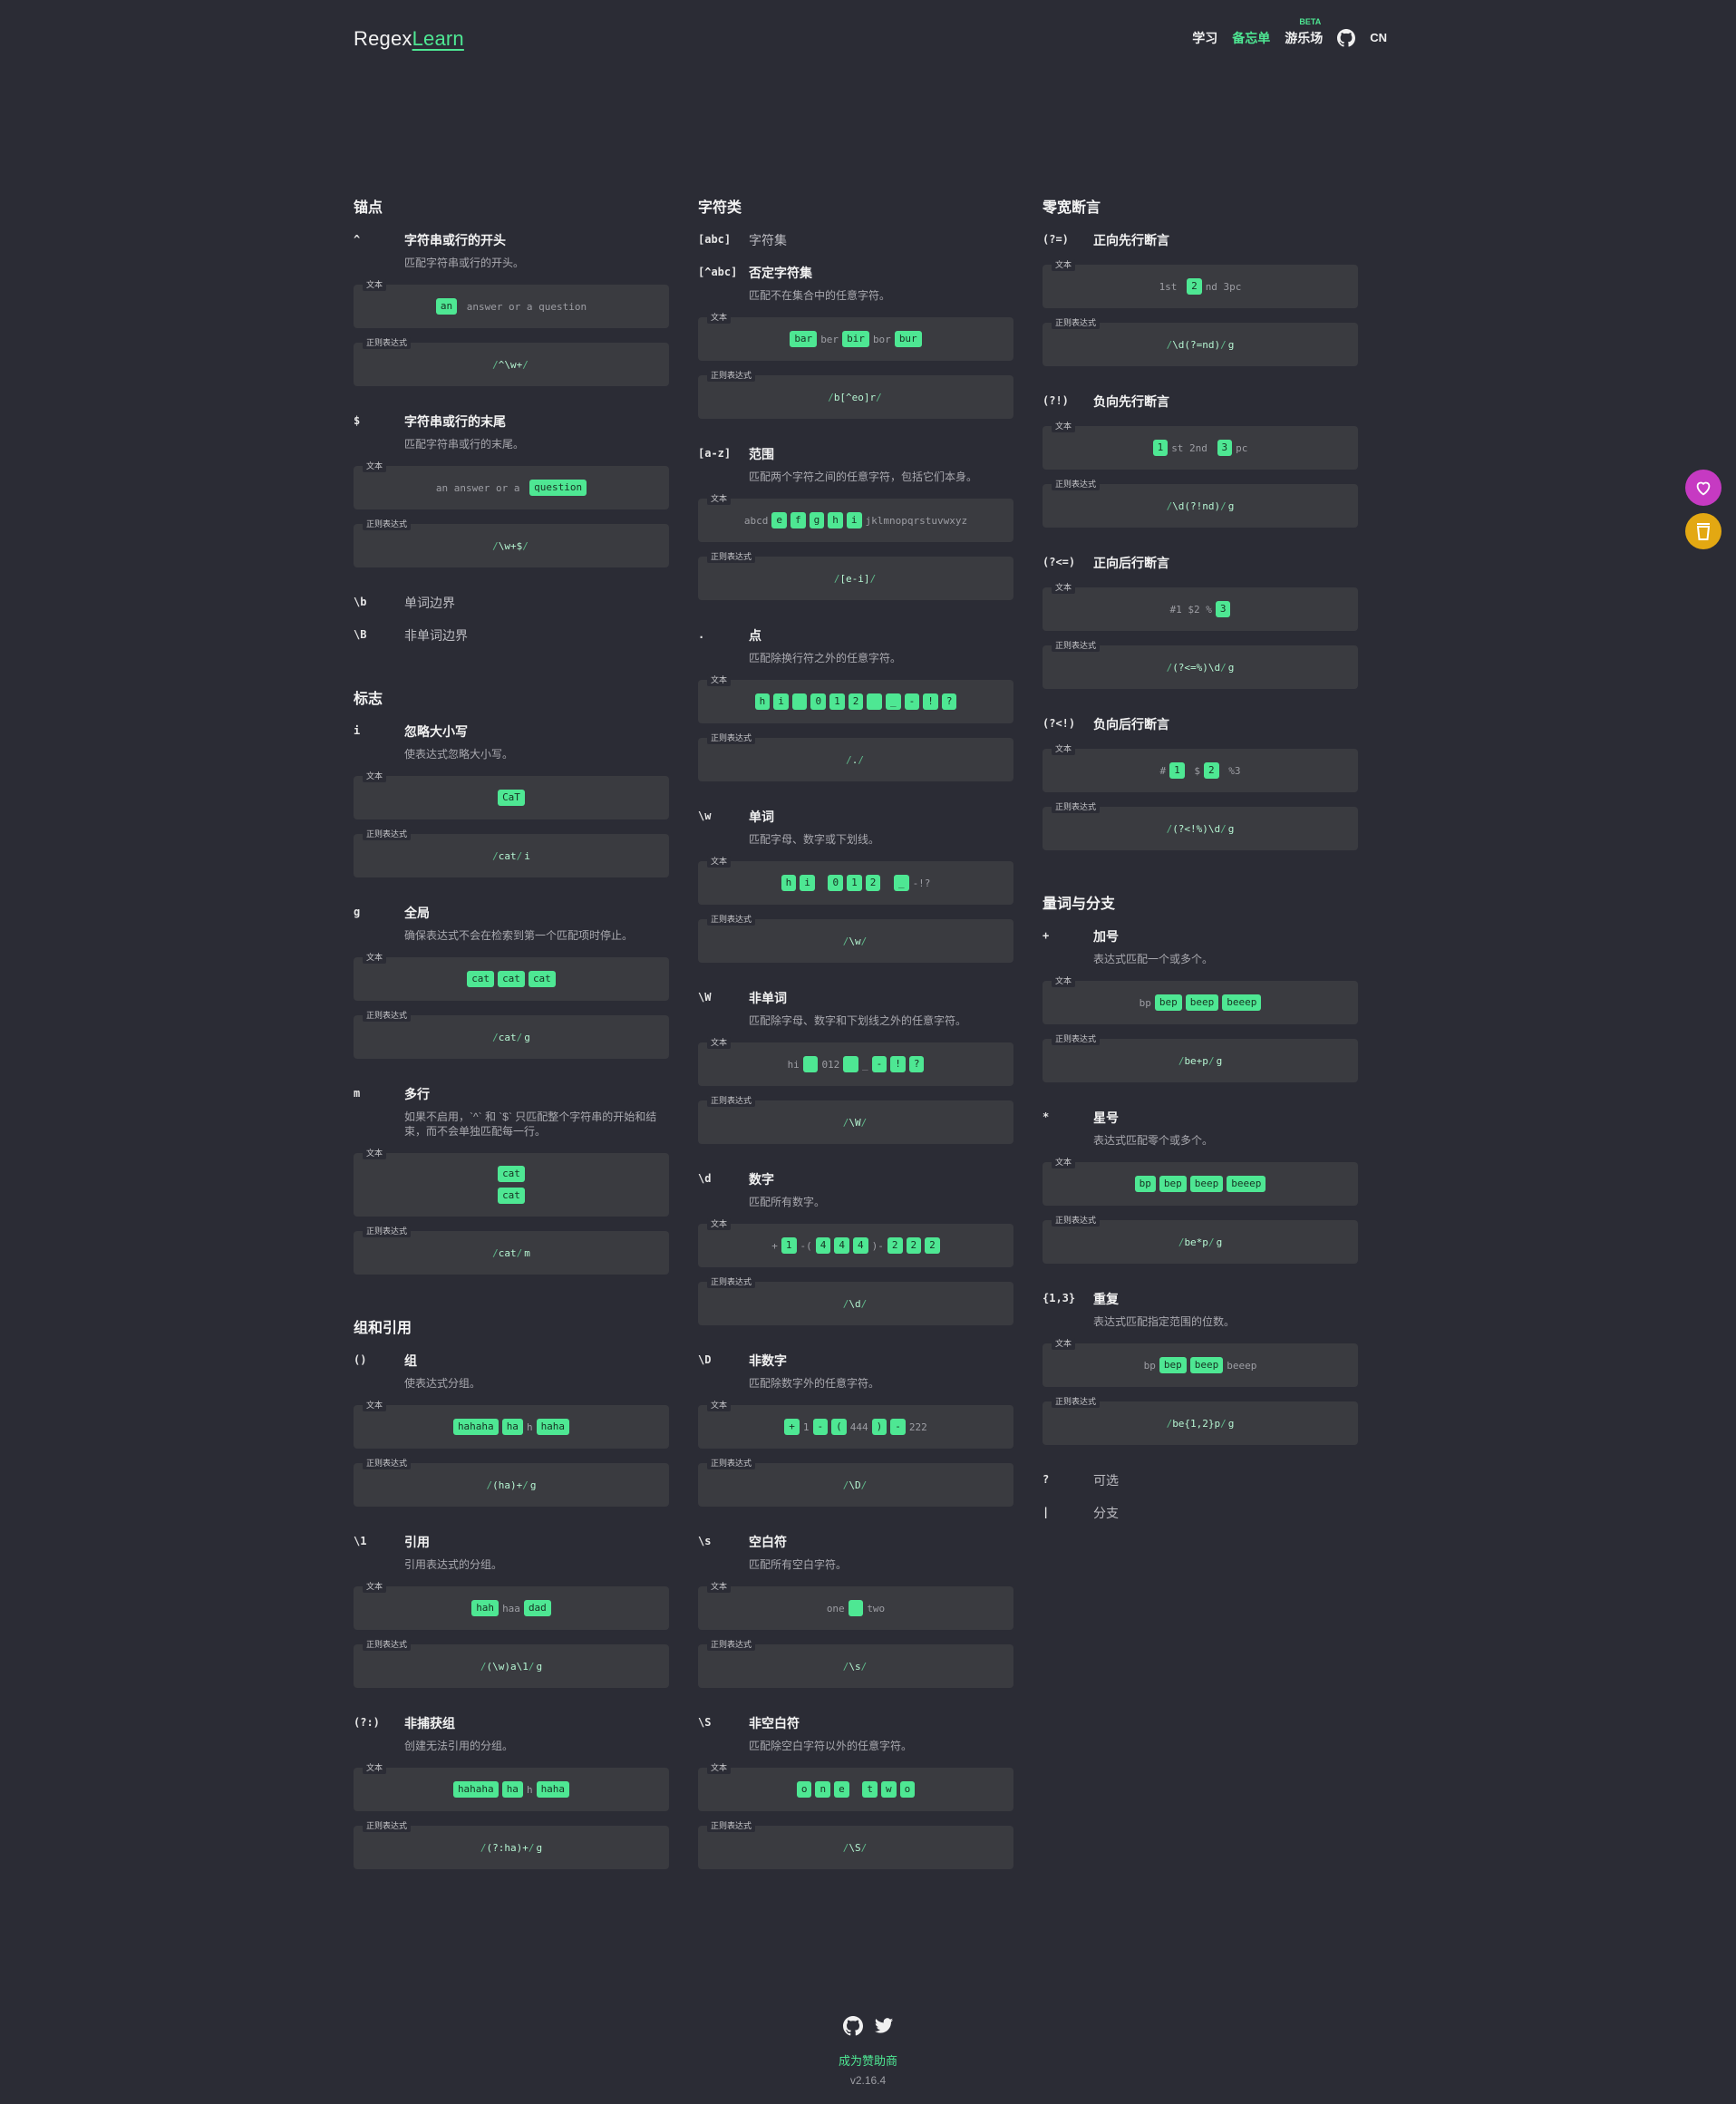 This screenshot has height=2104, width=1736. Describe the element at coordinates (1223, 286) in the screenshot. I see `sample-segment: nd 3pc` at that location.